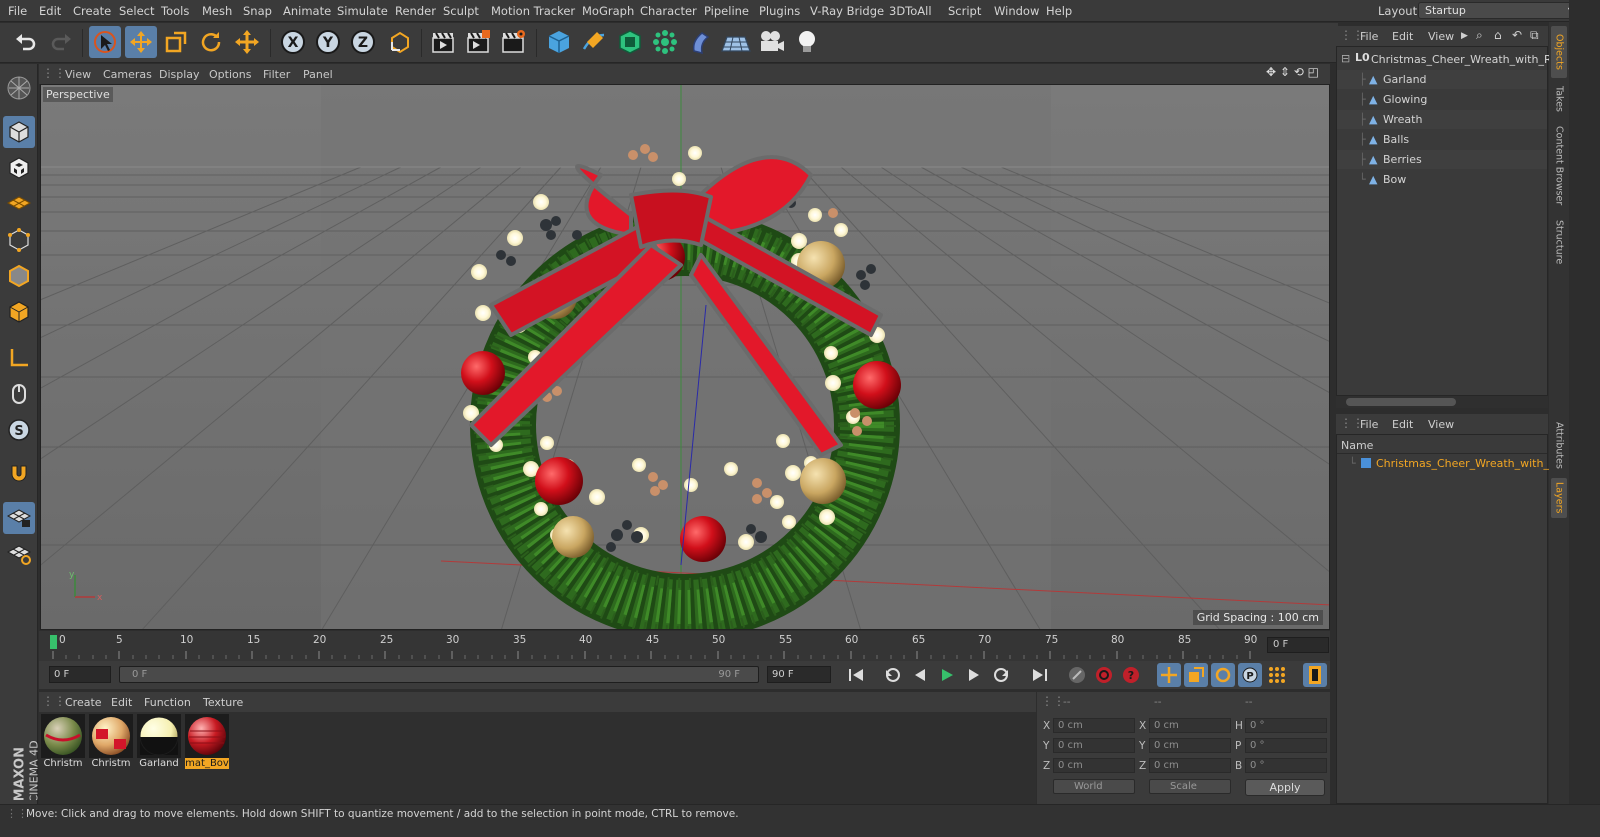 This screenshot has width=1600, height=837. What do you see at coordinates (19, 88) in the screenshot?
I see `make-editable-button` at bounding box center [19, 88].